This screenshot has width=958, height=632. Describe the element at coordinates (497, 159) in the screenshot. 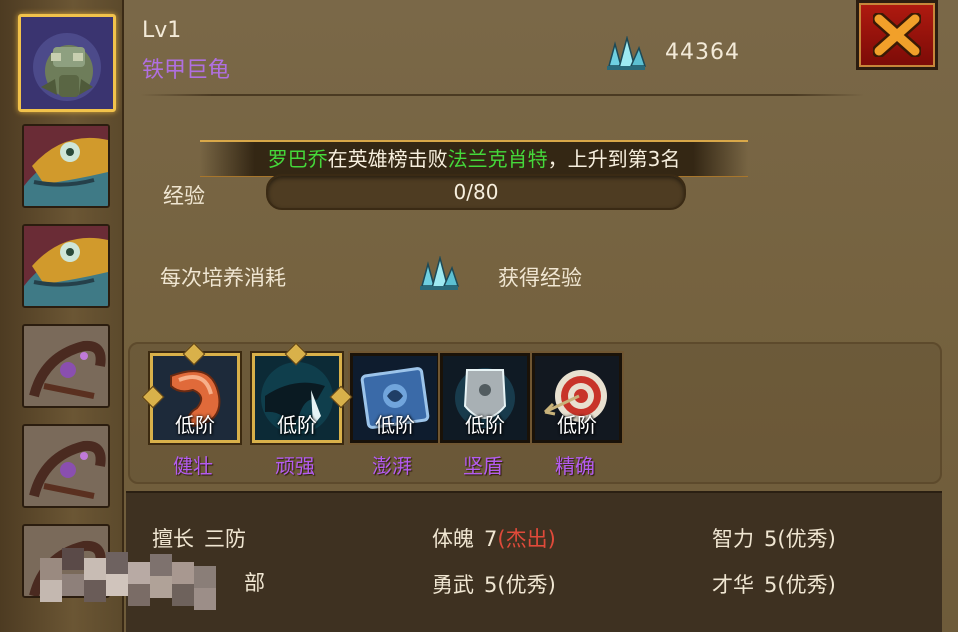

I see `banner-target: 法兰克肖特` at that location.